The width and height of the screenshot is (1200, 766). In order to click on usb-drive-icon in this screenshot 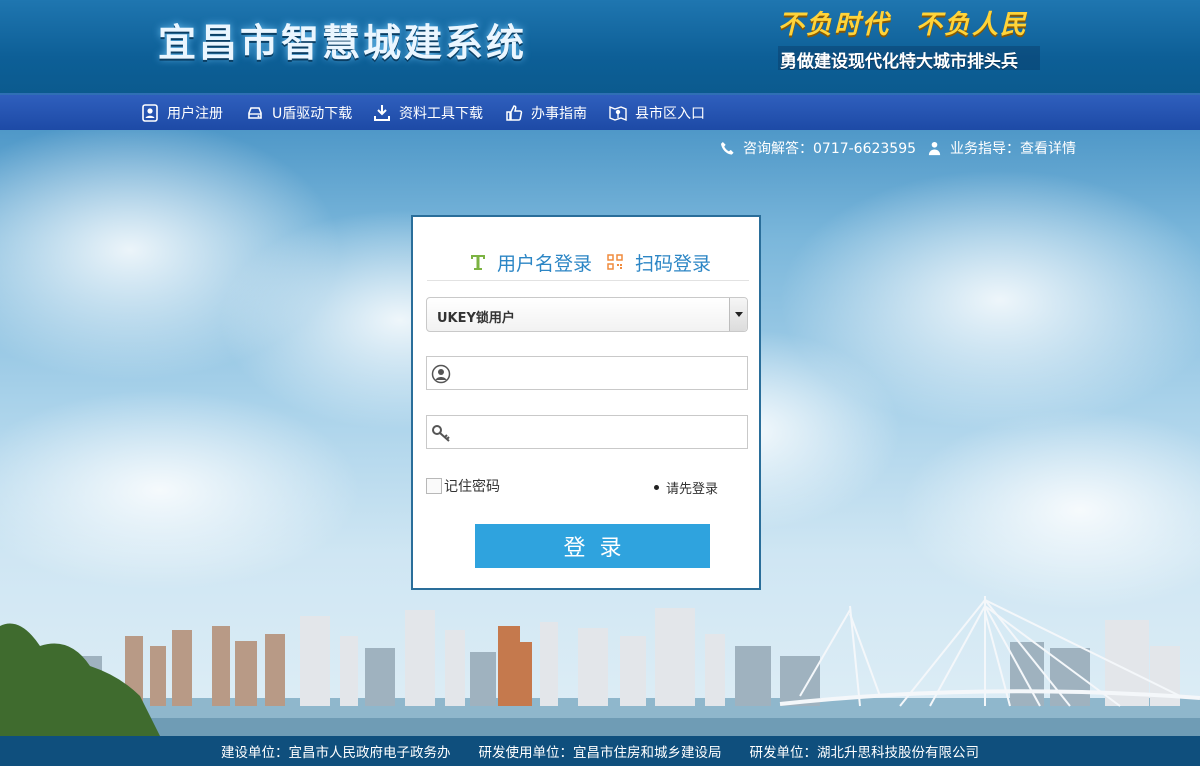, I will do `click(255, 113)`.